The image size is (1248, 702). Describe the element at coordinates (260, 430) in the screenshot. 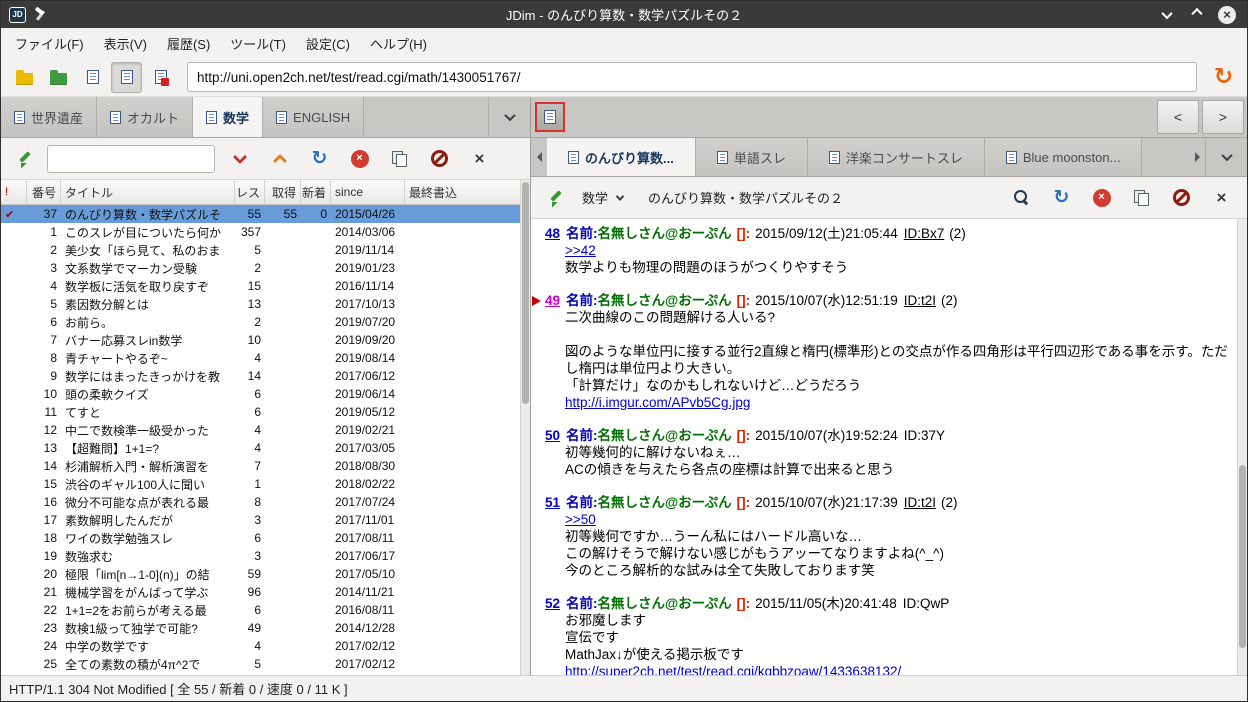

I see `thread-row: 12 中二で数検準一級受かった 4 2019/02/21` at that location.